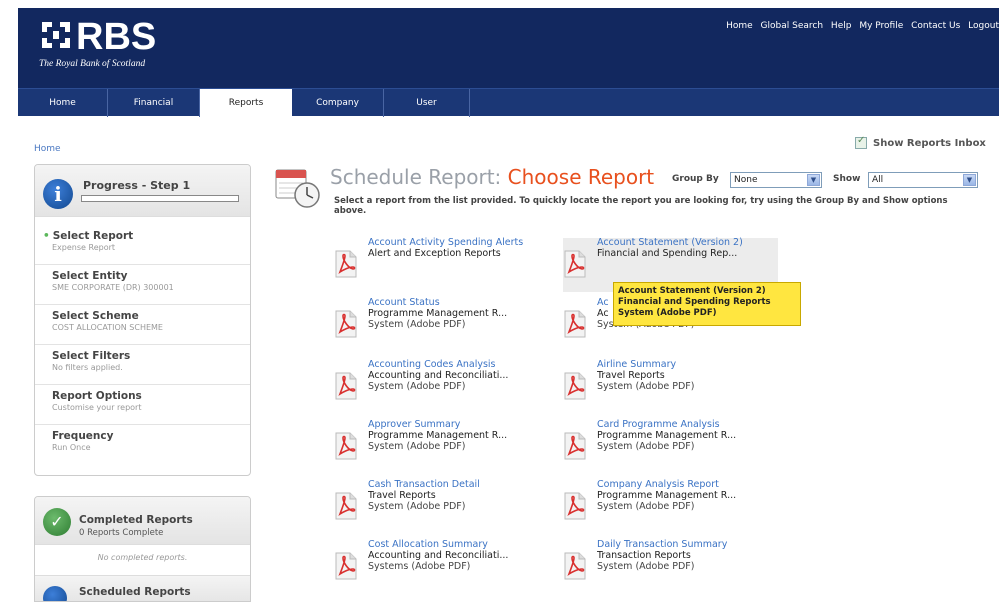  Describe the element at coordinates (841, 26) in the screenshot. I see `toplink-help: Help` at that location.